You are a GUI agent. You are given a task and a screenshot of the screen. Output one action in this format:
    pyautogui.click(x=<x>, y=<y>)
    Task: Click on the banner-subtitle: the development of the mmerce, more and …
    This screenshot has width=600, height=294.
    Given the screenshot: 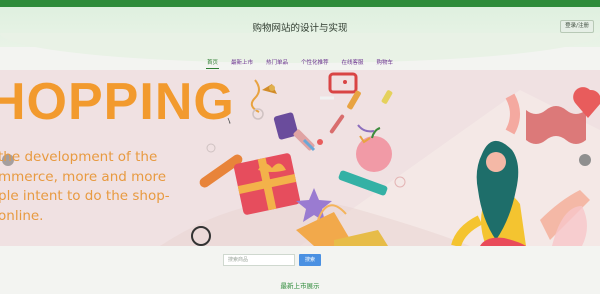 What is the action you would take?
    pyautogui.click(x=85, y=186)
    